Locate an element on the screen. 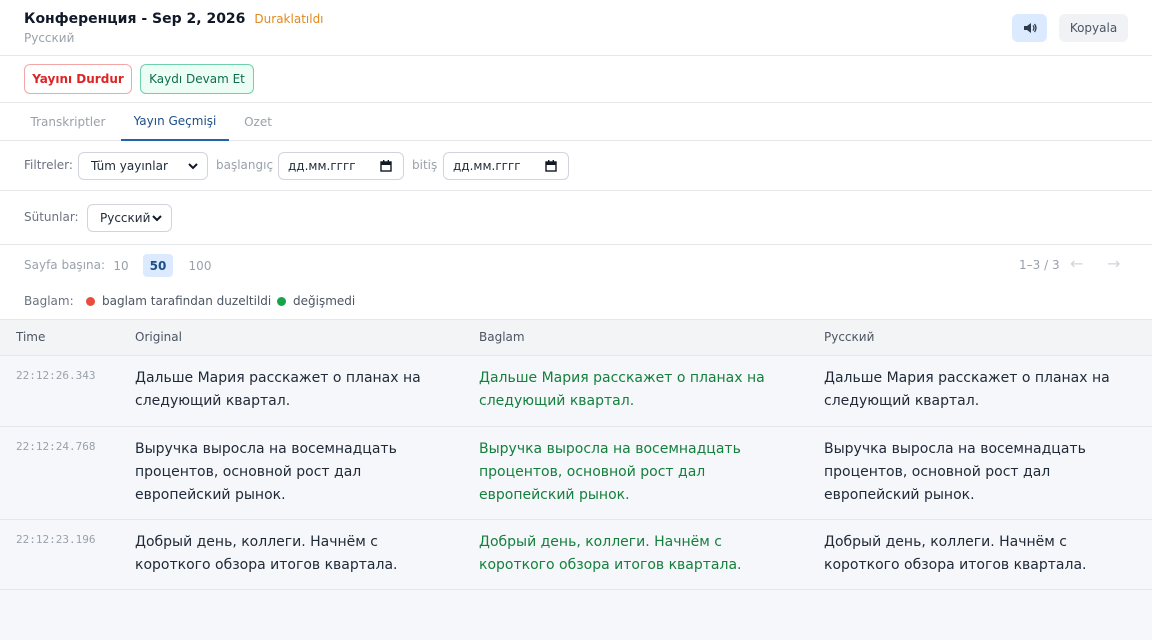 The height and width of the screenshot is (640, 1152). tab-transcripts: Transkriptler is located at coordinates (68, 122).